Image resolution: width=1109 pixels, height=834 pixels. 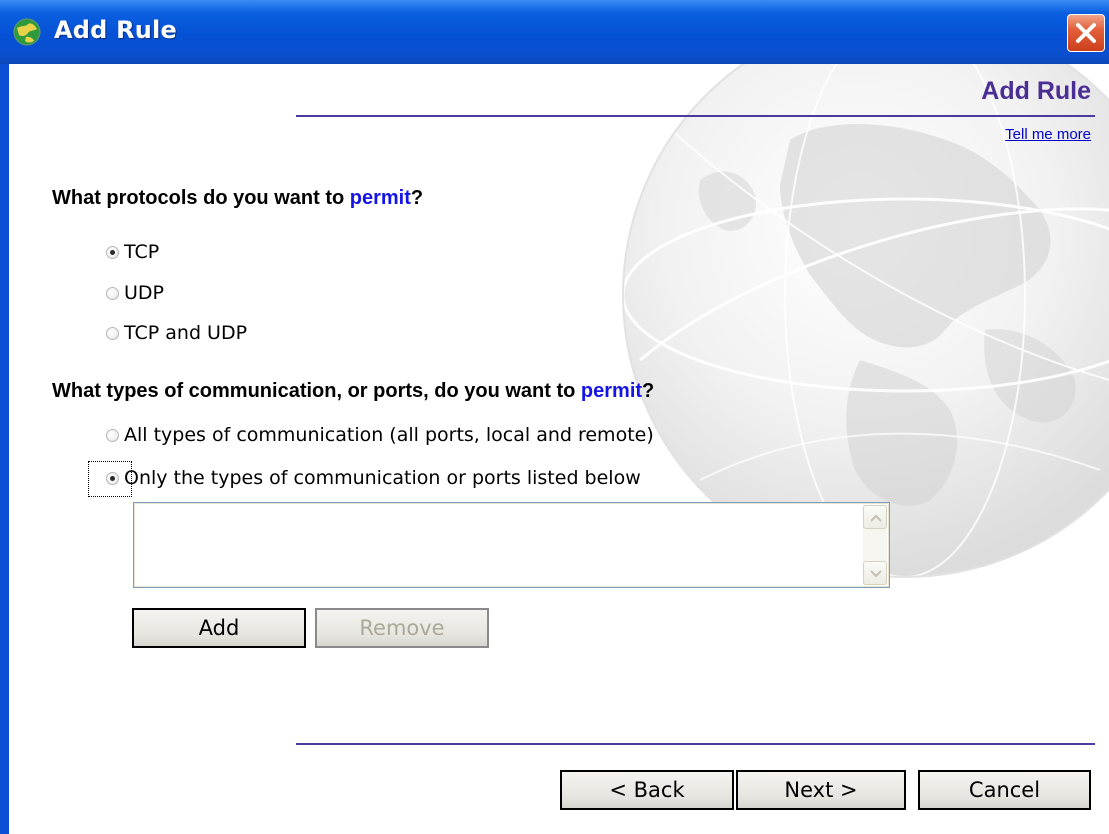 What do you see at coordinates (201, 198) in the screenshot?
I see `protocols-question-text: What protocols do you want to` at bounding box center [201, 198].